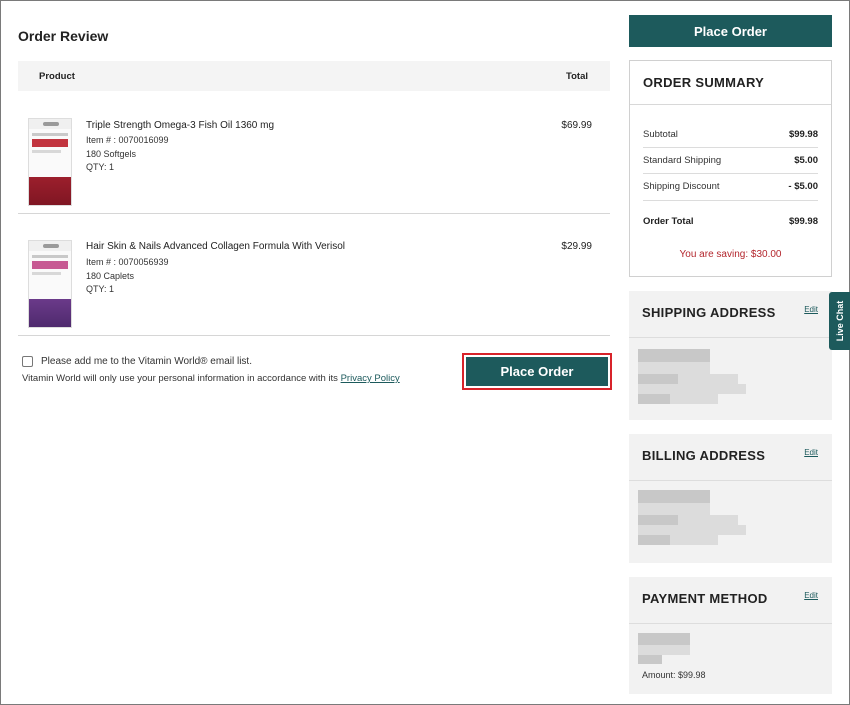 The image size is (850, 705). Describe the element at coordinates (127, 140) in the screenshot. I see `item-number: Item # : 0070016099` at that location.